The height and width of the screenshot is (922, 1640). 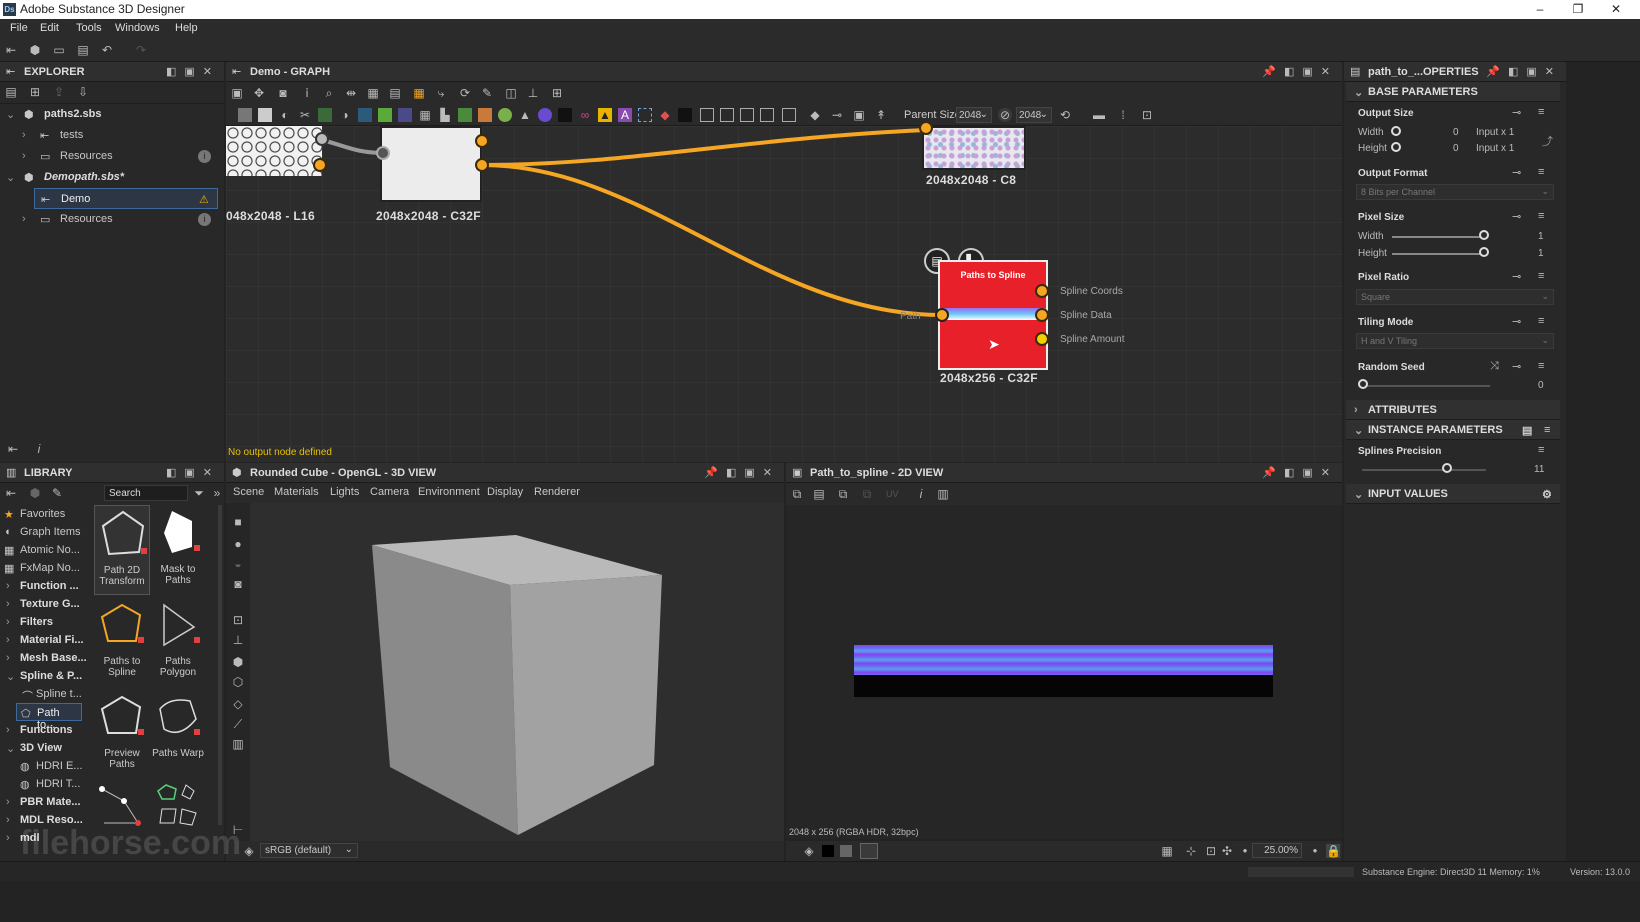 I want to click on size-dropdown: 2048 ⌄, so click(x=1034, y=115).